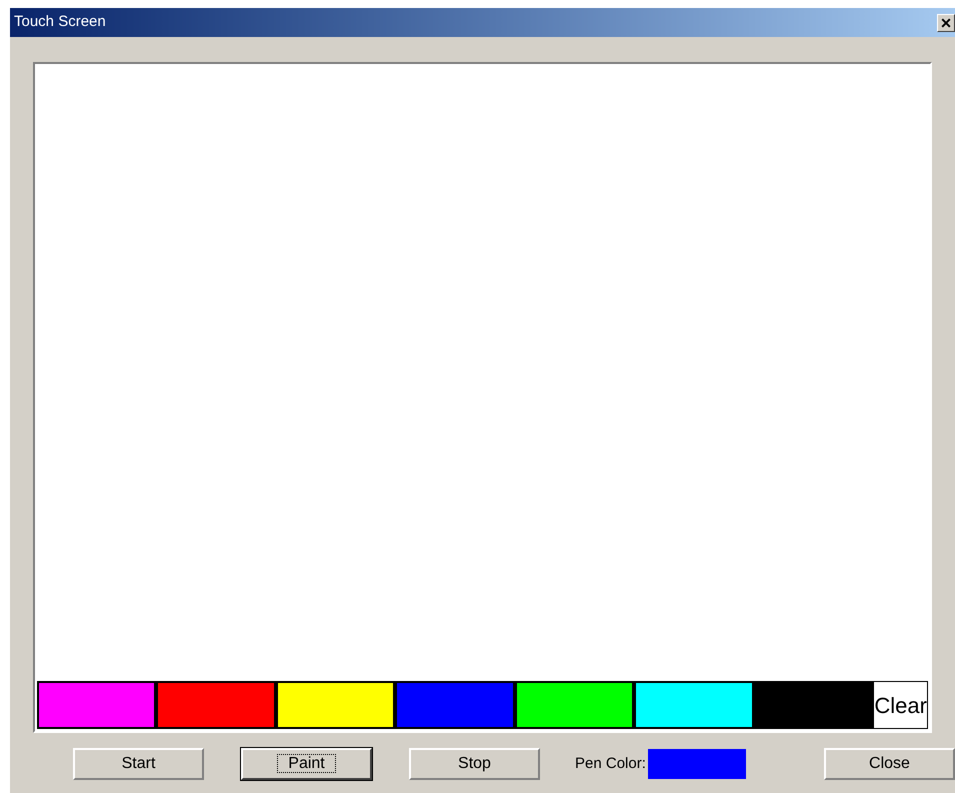  What do you see at coordinates (610, 764) in the screenshot?
I see `pen-color-label: Pen Color:` at bounding box center [610, 764].